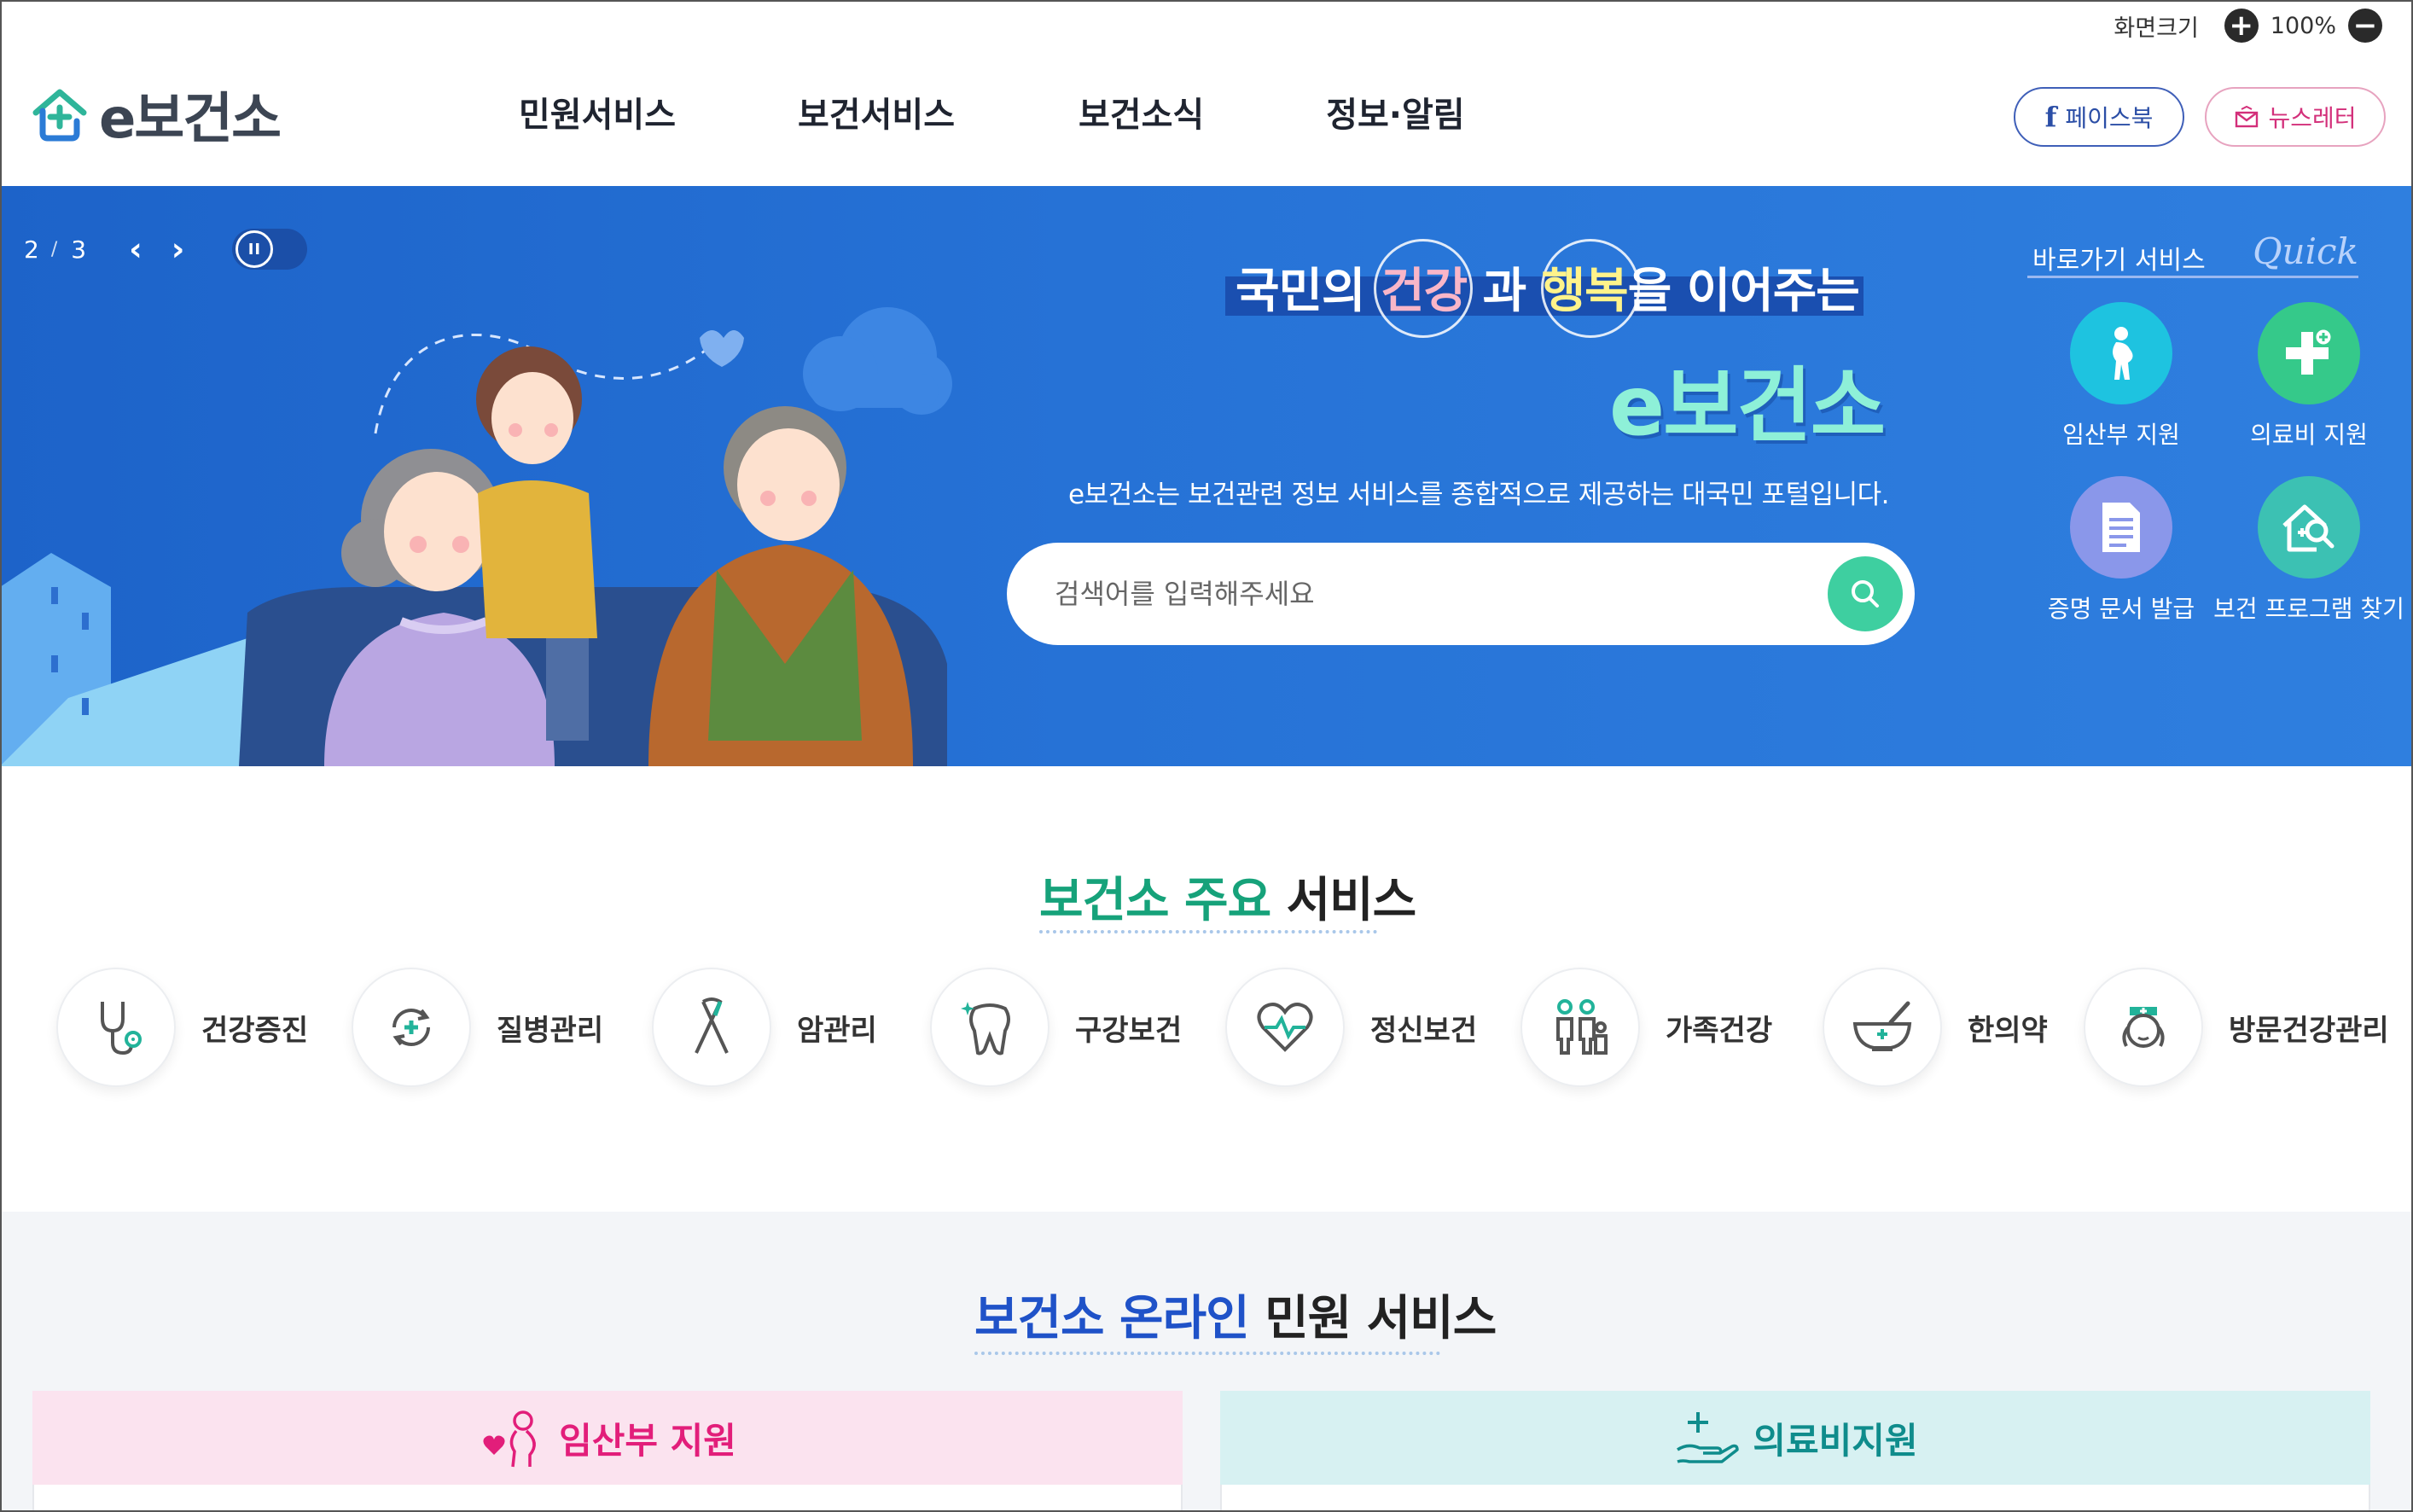 Image resolution: width=2413 pixels, height=1512 pixels. What do you see at coordinates (1141, 112) in the screenshot?
I see `nav-item-news: 보건소식` at bounding box center [1141, 112].